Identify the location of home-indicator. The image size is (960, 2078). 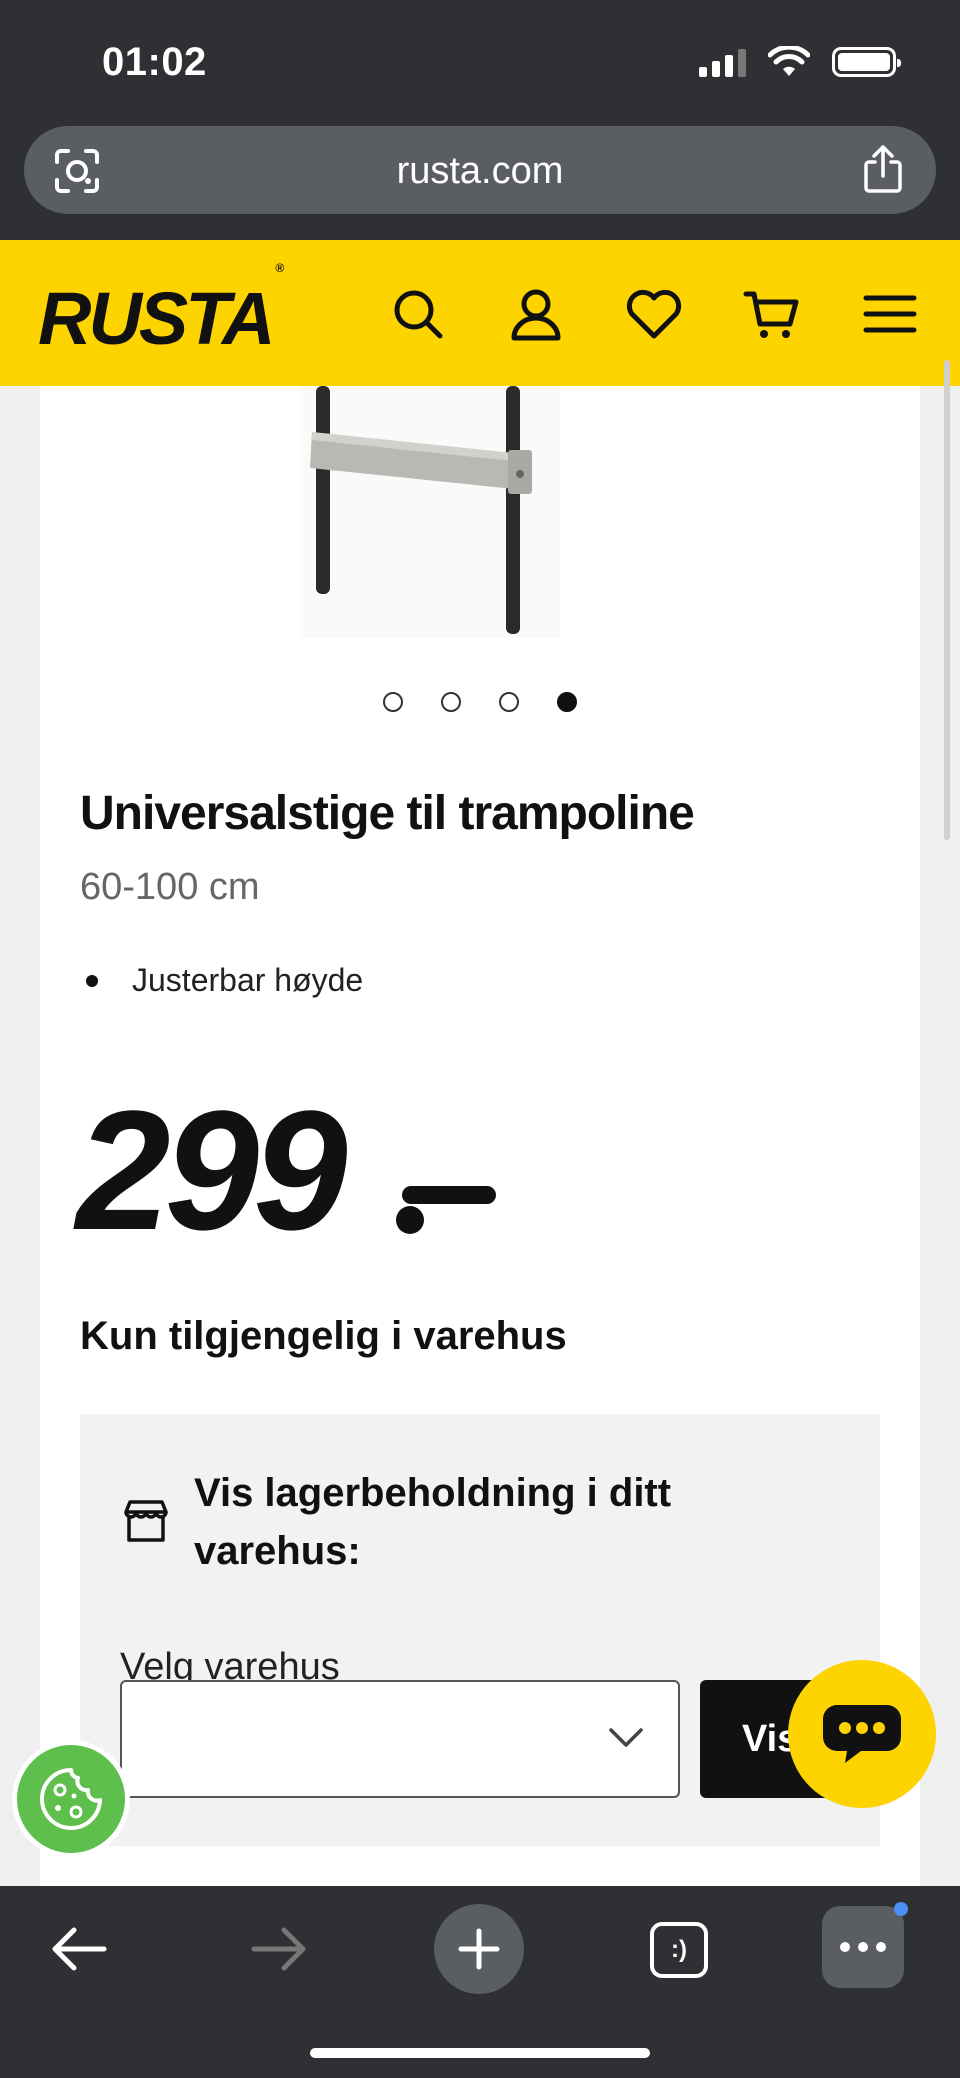
(480, 2053).